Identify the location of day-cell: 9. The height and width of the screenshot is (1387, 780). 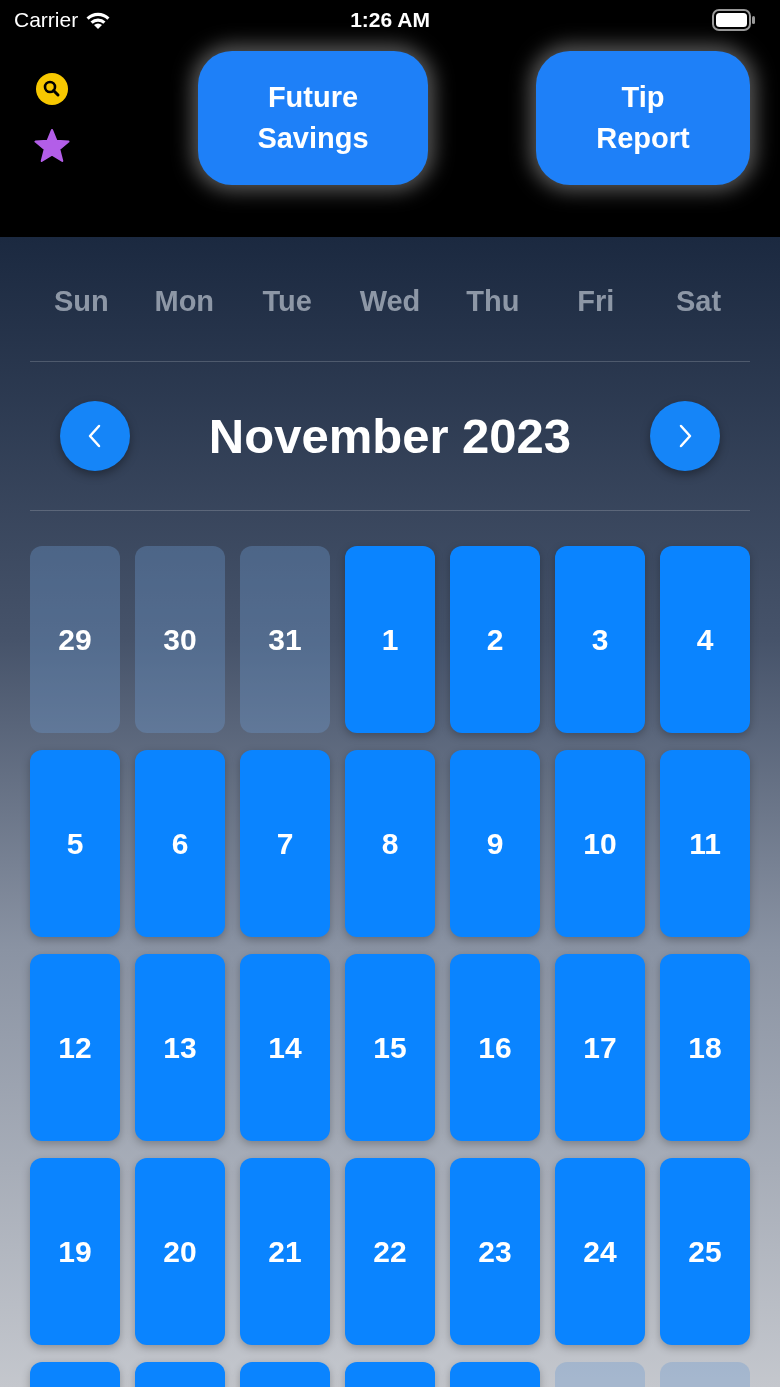
(495, 843).